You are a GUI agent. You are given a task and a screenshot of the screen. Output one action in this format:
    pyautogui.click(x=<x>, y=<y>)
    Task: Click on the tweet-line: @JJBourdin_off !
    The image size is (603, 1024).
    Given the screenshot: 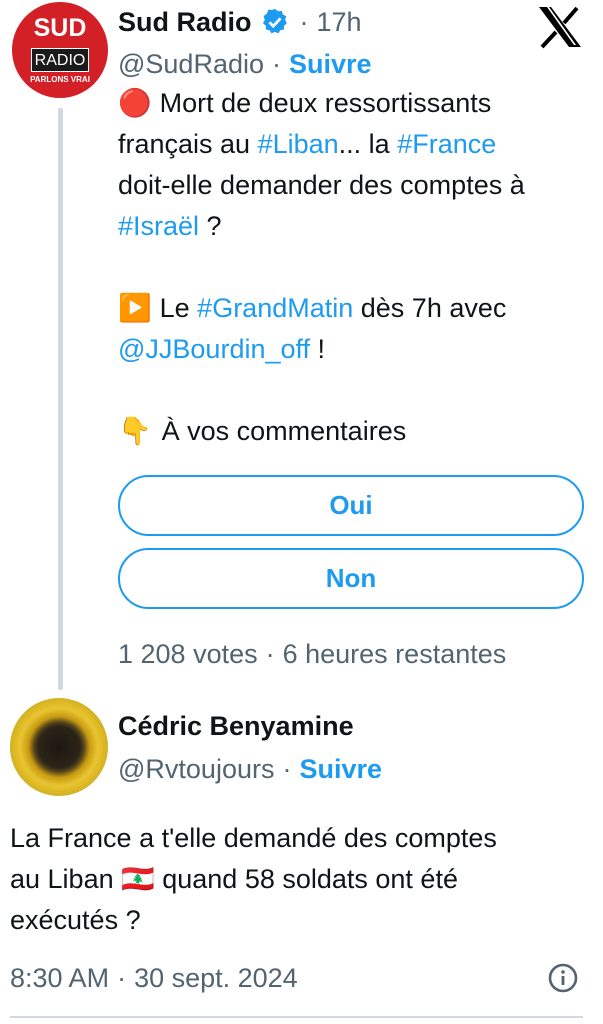 What is the action you would take?
    pyautogui.click(x=353, y=349)
    